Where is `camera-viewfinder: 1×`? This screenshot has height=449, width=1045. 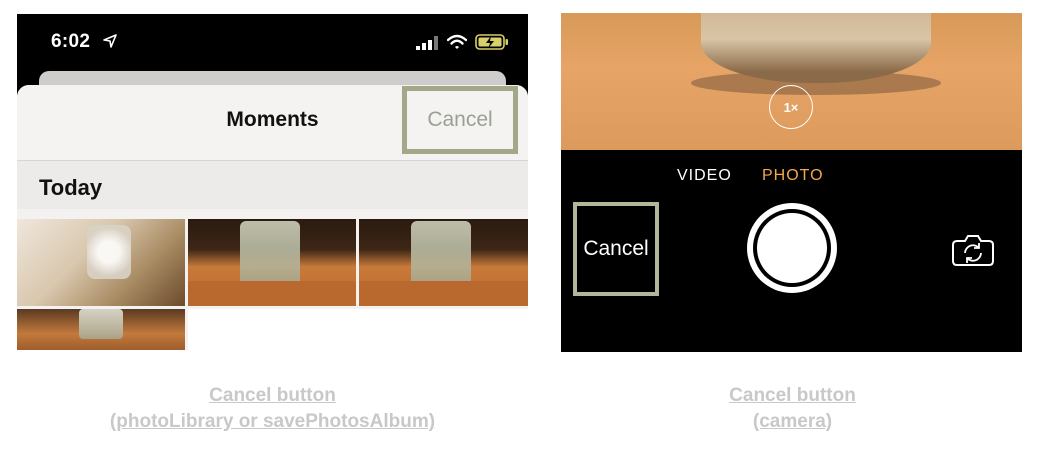 camera-viewfinder: 1× is located at coordinates (791, 81).